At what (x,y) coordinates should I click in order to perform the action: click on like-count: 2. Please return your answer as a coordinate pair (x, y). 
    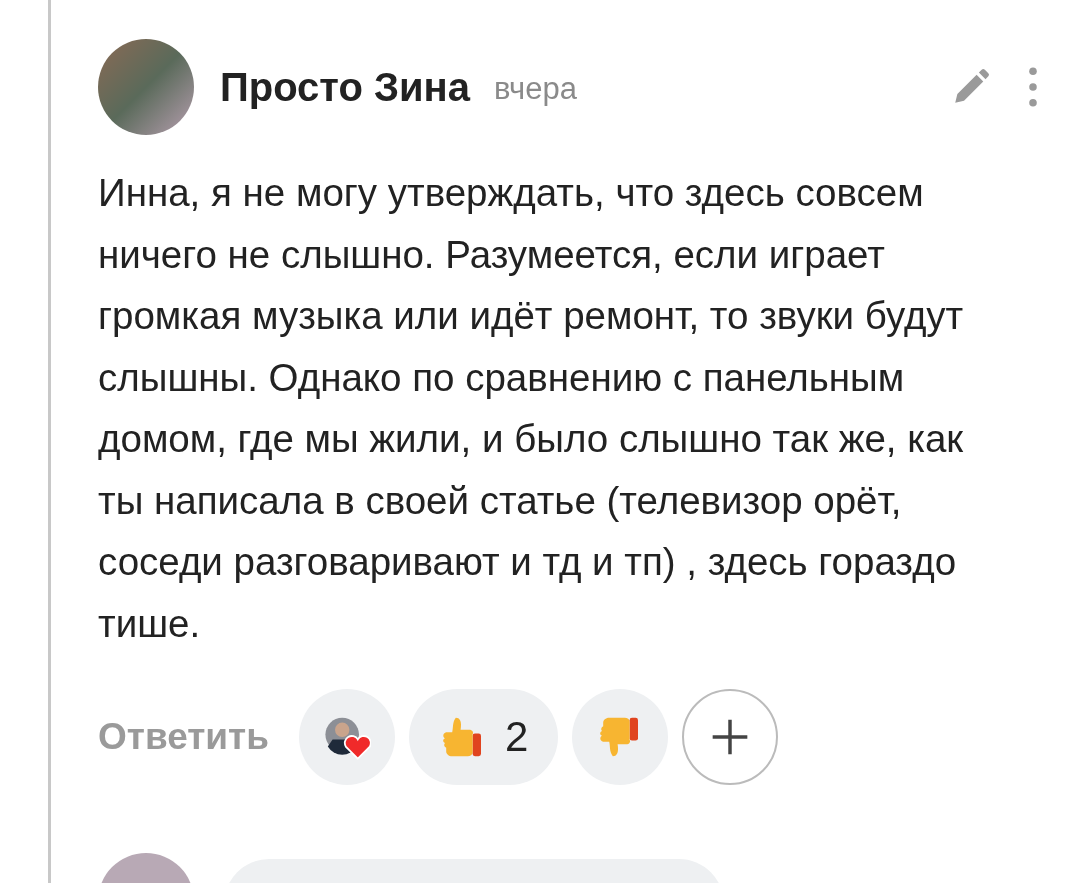
    Looking at the image, I should click on (517, 737).